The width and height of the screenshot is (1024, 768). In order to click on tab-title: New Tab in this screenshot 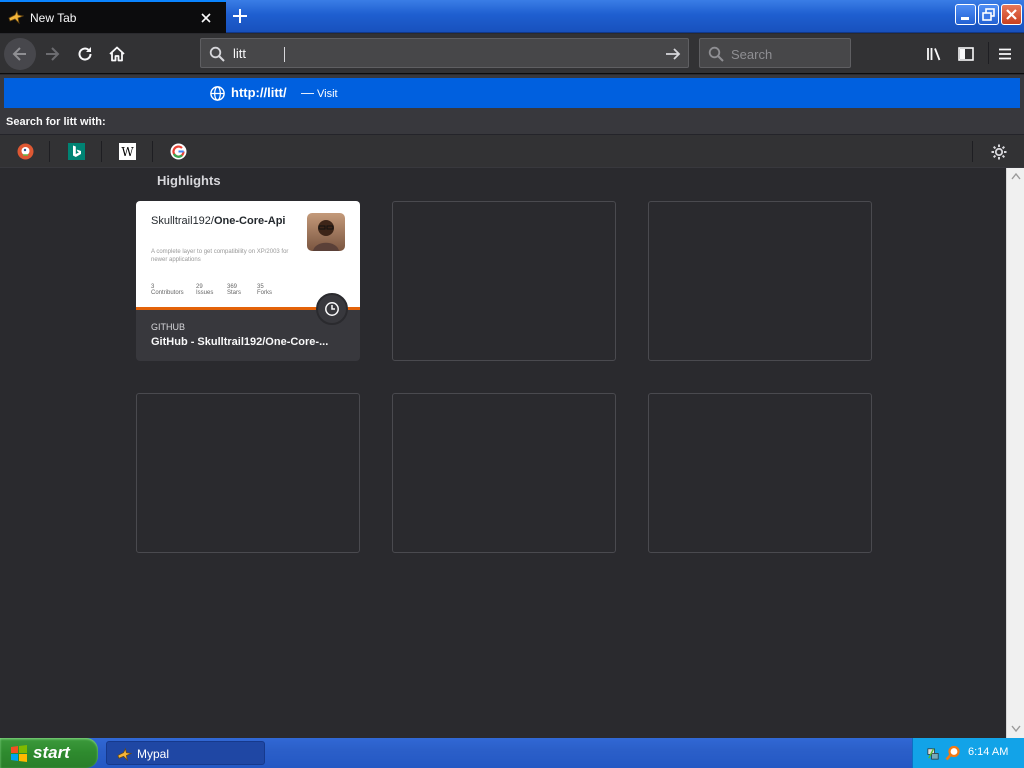, I will do `click(53, 18)`.